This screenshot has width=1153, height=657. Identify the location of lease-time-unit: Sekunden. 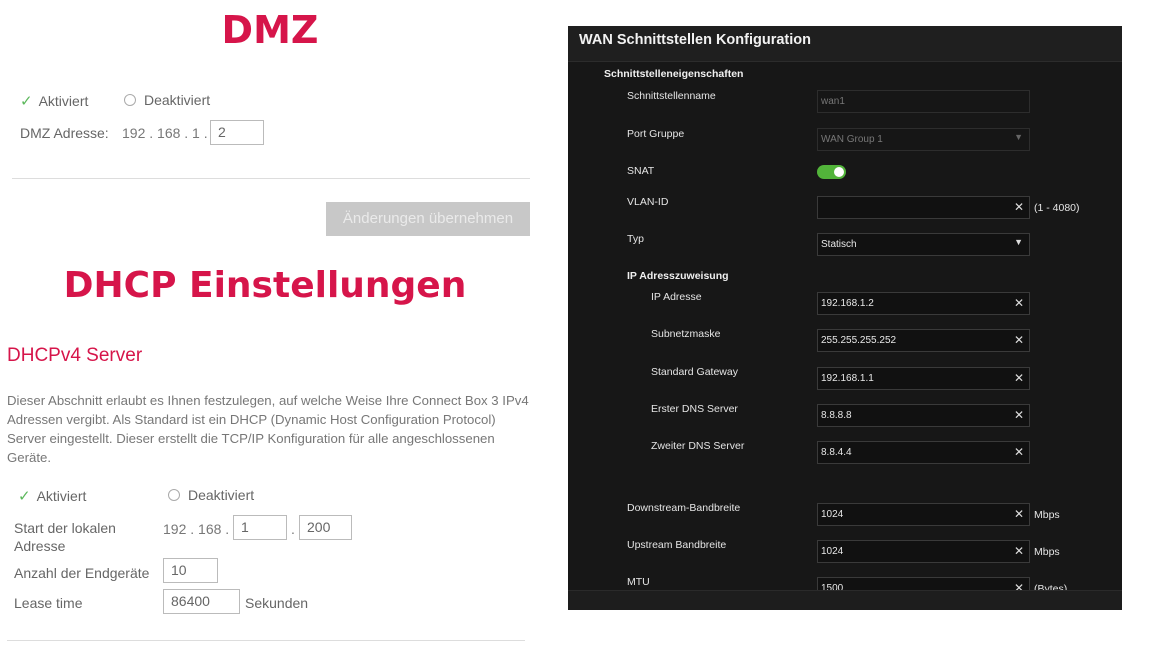
(277, 603).